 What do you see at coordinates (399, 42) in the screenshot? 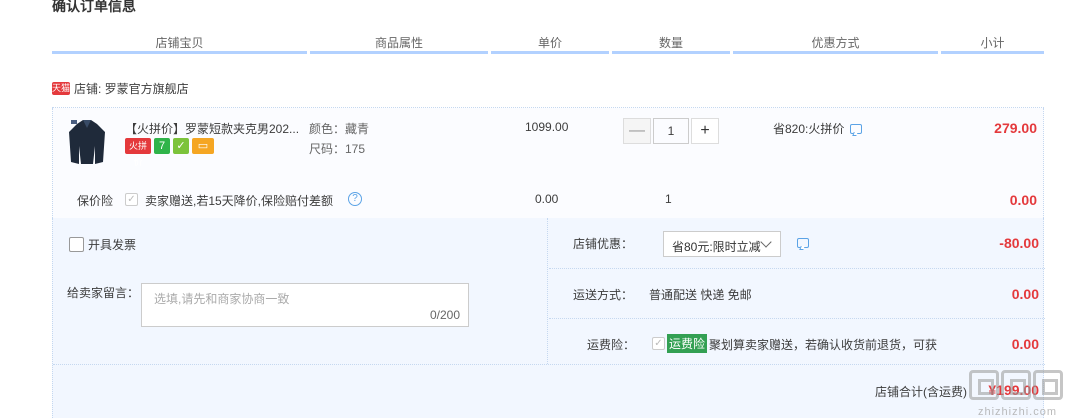
I see `header-attributes: 商品属性` at bounding box center [399, 42].